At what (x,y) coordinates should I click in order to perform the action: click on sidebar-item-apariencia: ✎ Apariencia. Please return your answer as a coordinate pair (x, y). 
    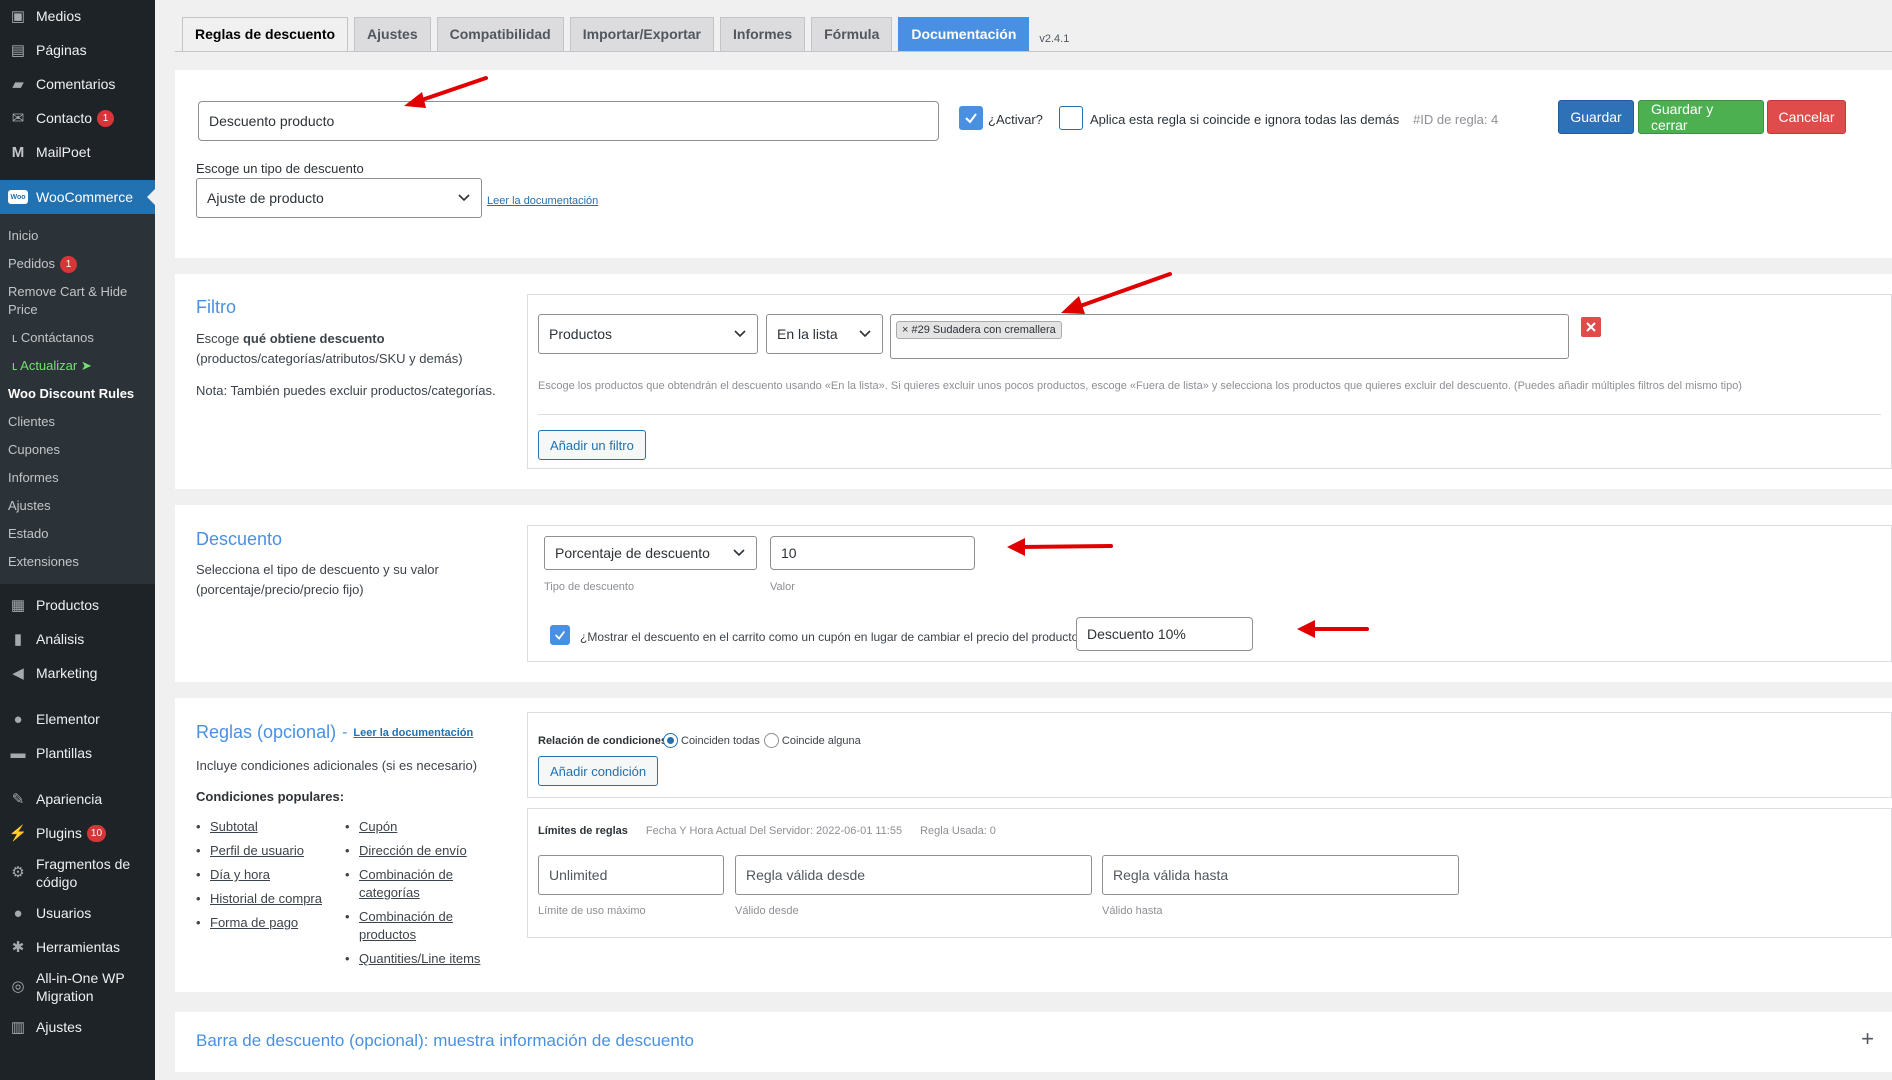
    Looking at the image, I should click on (77, 799).